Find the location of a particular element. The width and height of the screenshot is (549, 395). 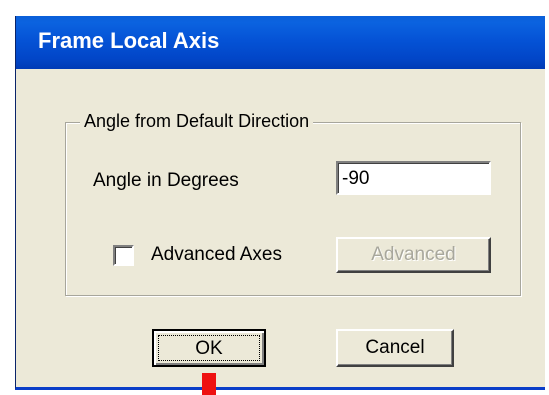

groupbox-legend: Angle from Default Direction is located at coordinates (197, 121).